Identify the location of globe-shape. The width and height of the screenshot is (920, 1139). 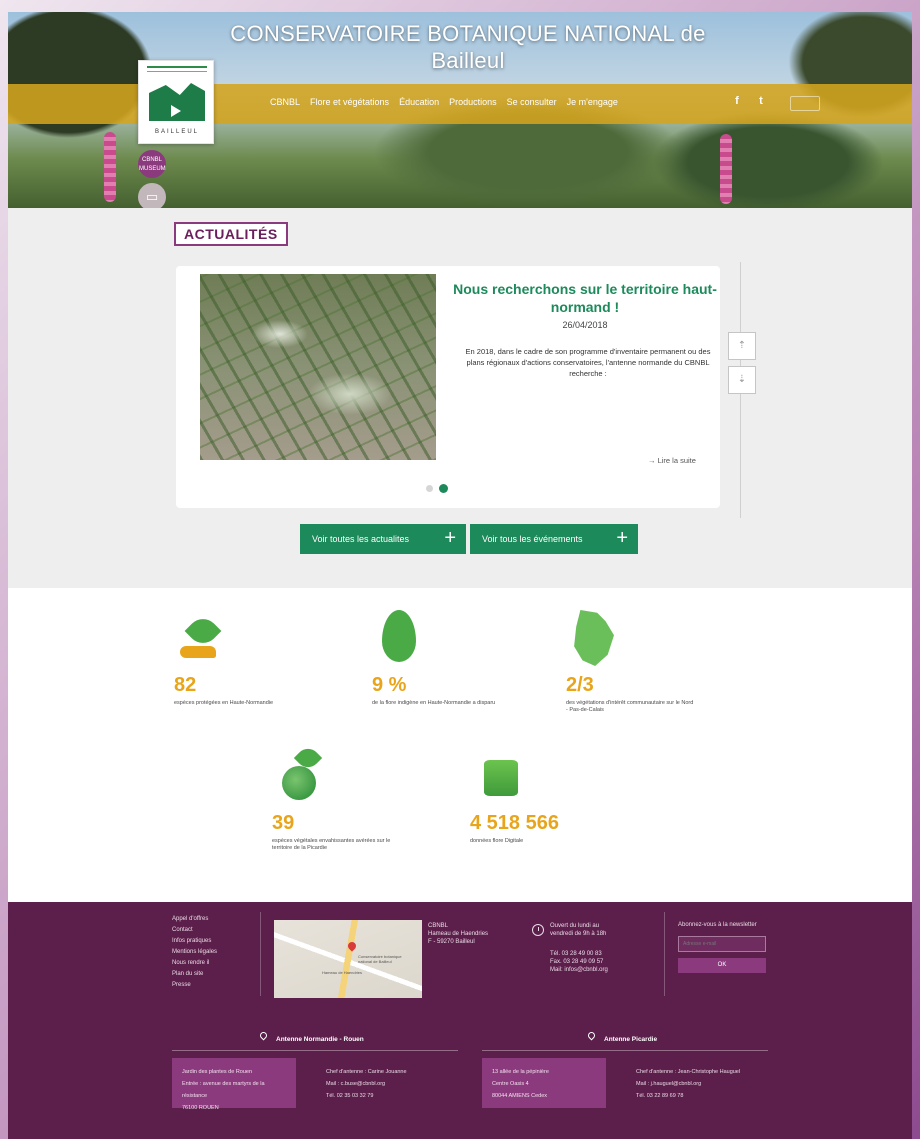
(299, 783).